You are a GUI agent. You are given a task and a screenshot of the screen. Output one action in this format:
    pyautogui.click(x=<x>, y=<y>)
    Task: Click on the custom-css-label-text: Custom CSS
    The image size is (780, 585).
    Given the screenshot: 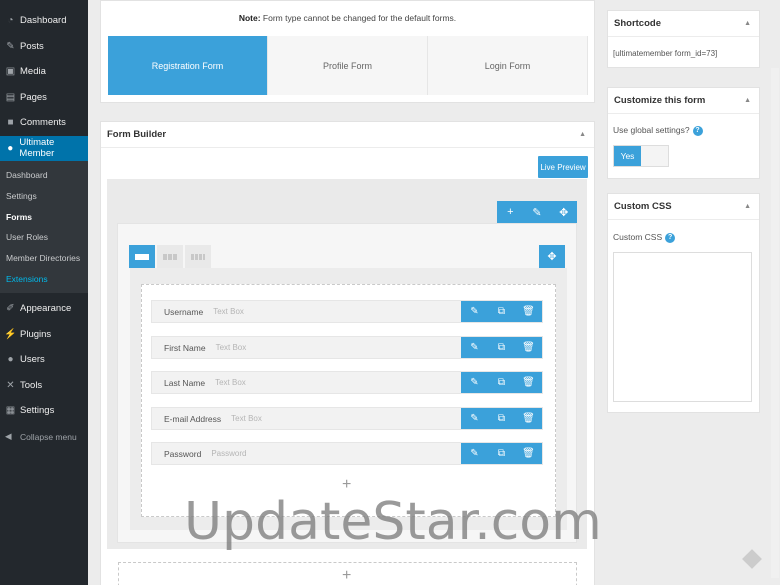 What is the action you would take?
    pyautogui.click(x=638, y=237)
    